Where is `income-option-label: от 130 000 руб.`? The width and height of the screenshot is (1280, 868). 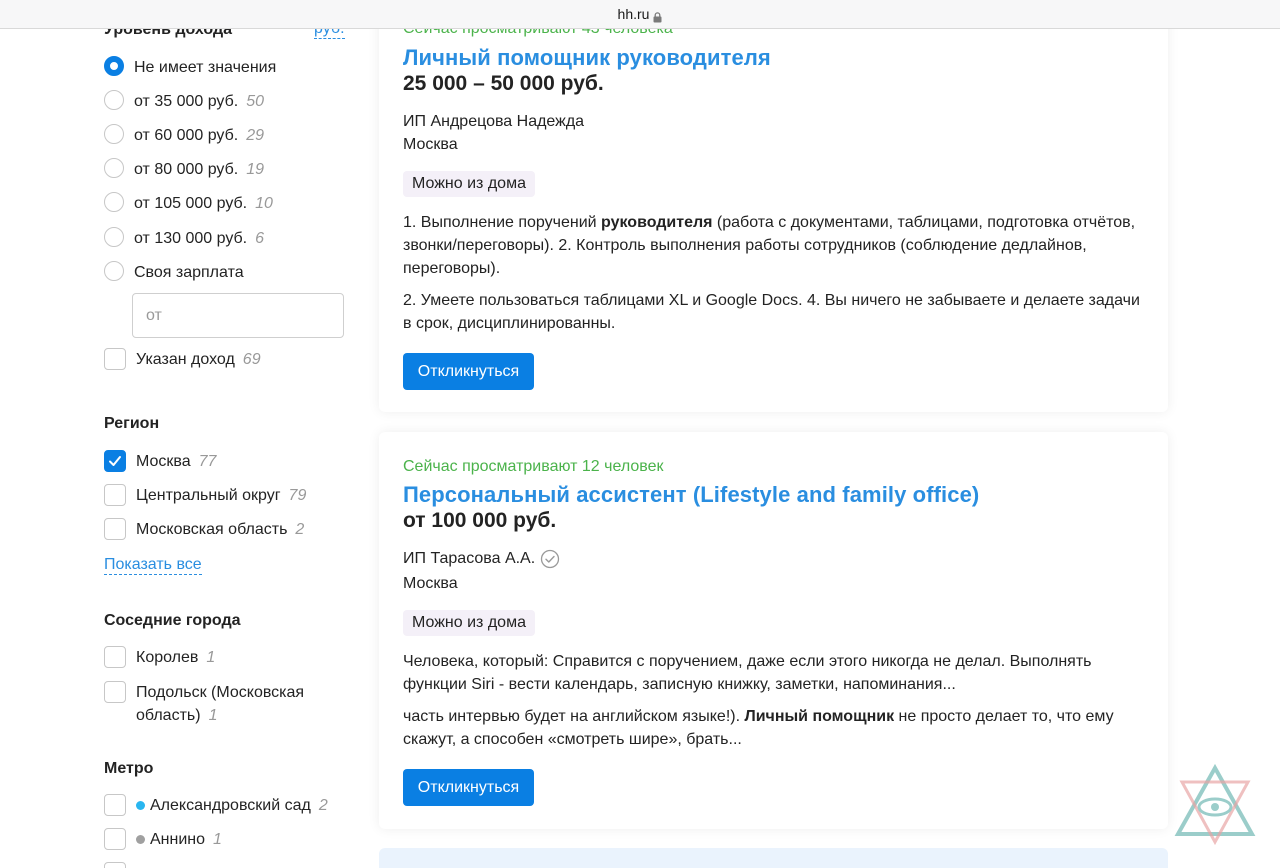
income-option-label: от 130 000 руб. is located at coordinates (191, 238).